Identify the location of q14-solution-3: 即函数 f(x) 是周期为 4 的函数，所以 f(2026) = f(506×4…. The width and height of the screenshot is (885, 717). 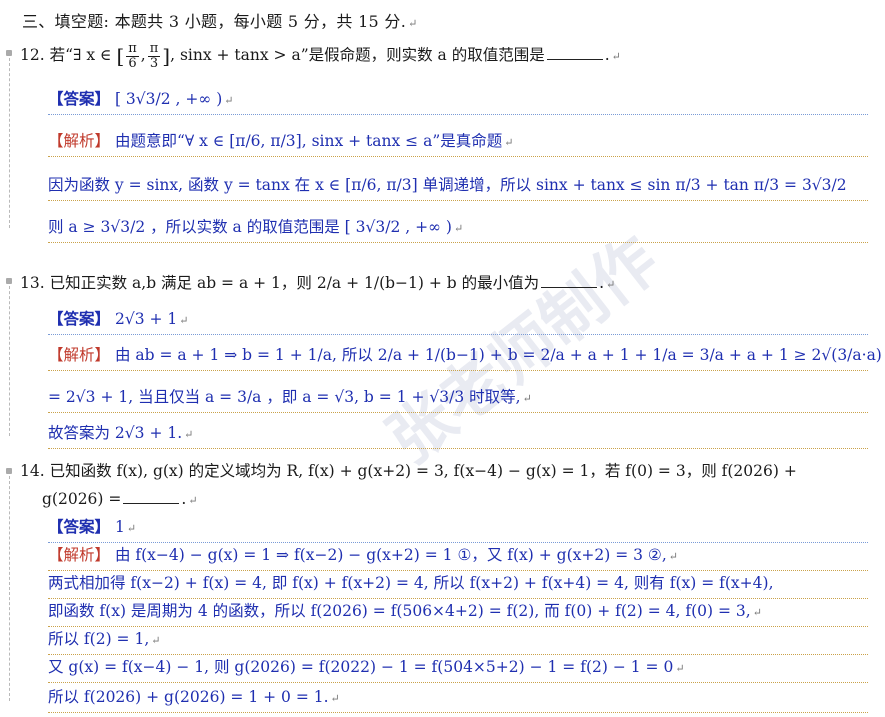
(399, 611).